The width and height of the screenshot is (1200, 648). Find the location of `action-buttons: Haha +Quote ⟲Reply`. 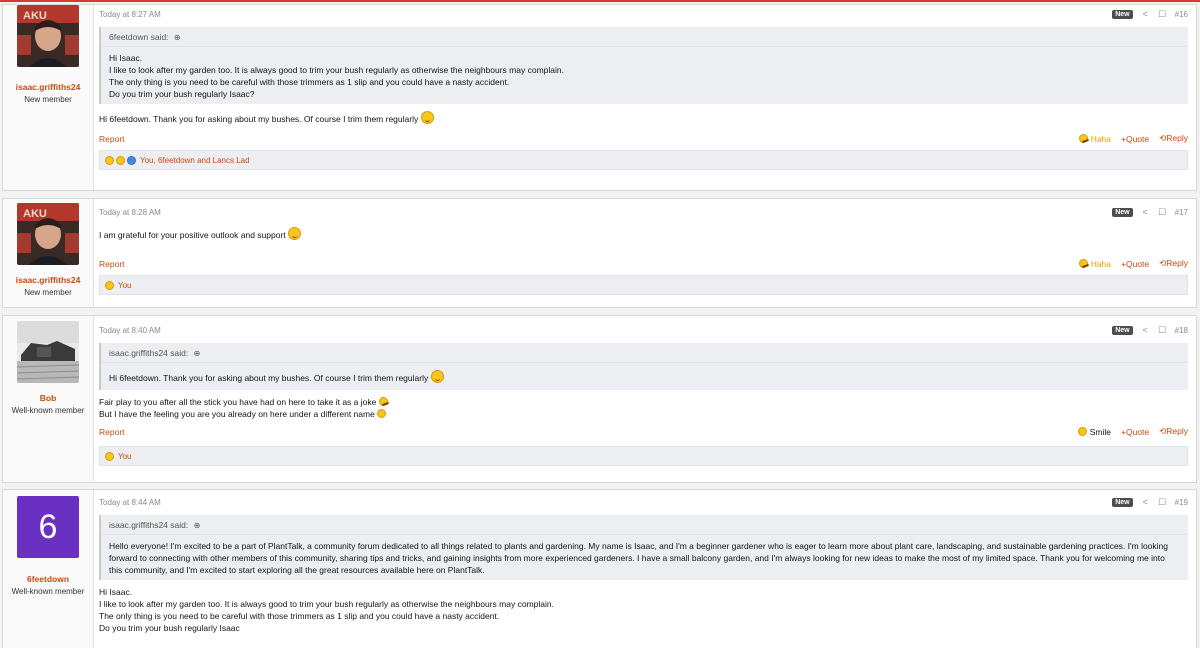

action-buttons: Haha +Quote ⟲Reply is located at coordinates (1133, 138).